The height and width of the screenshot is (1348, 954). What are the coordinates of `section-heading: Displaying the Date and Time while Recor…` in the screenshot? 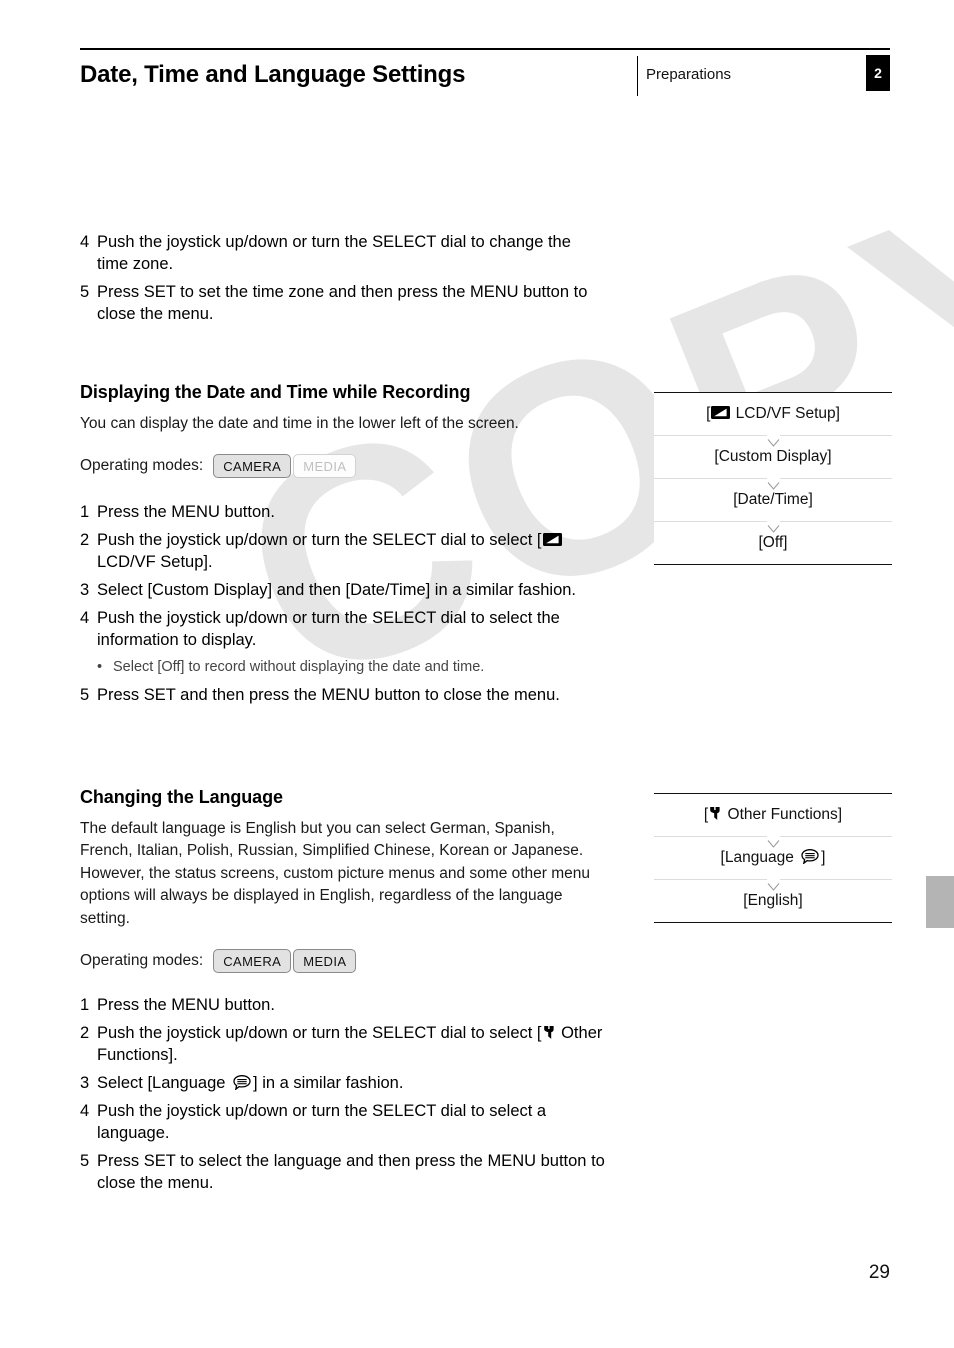 It's located at (275, 392).